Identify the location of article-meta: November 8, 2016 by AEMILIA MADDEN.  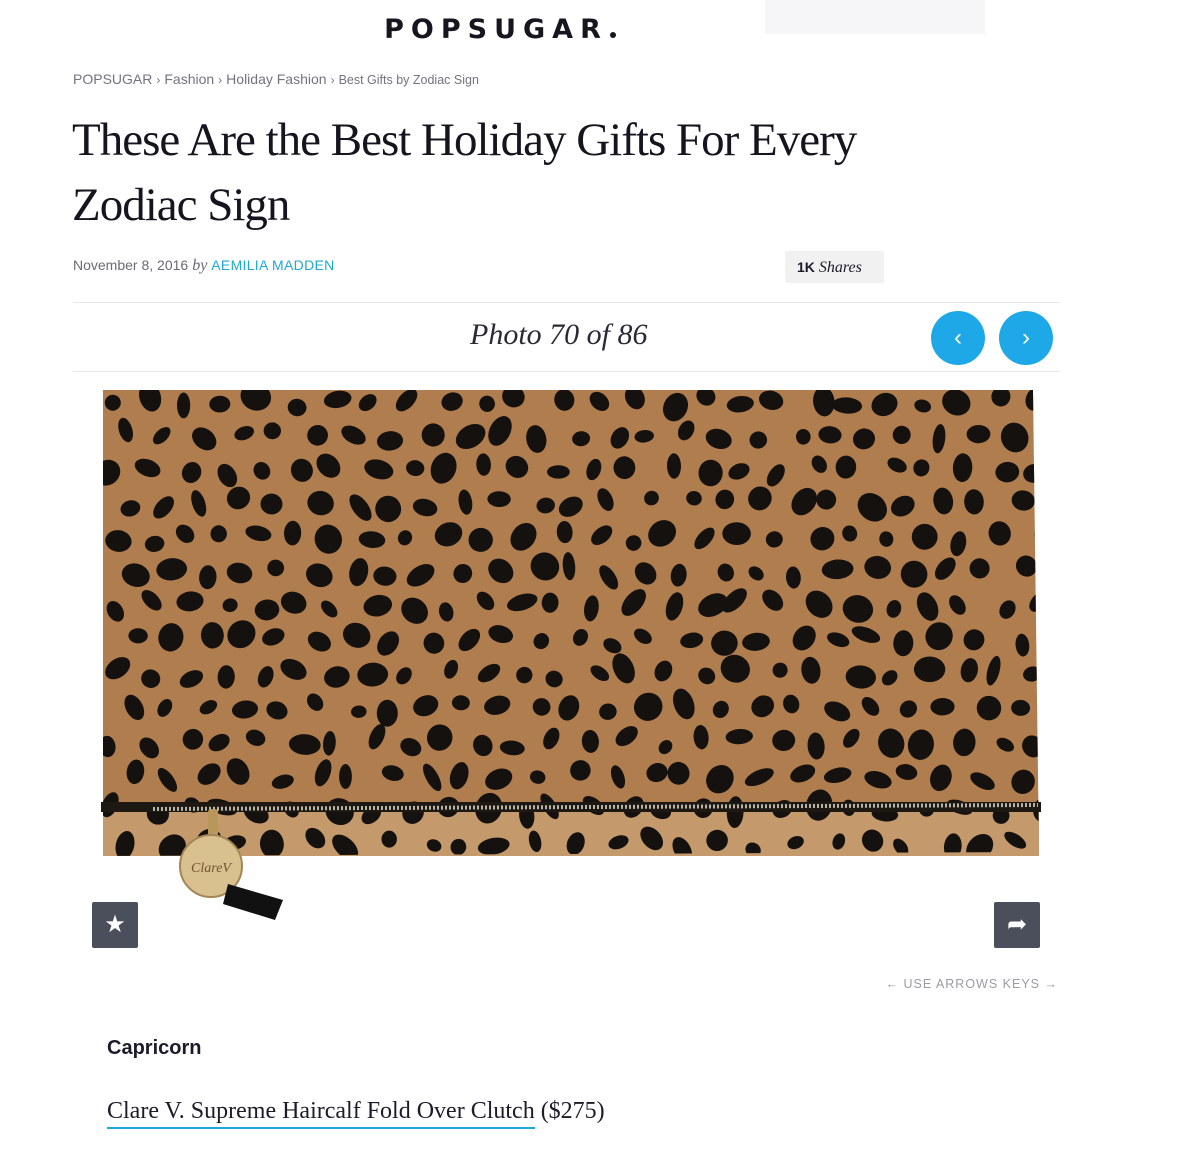
(204, 266).